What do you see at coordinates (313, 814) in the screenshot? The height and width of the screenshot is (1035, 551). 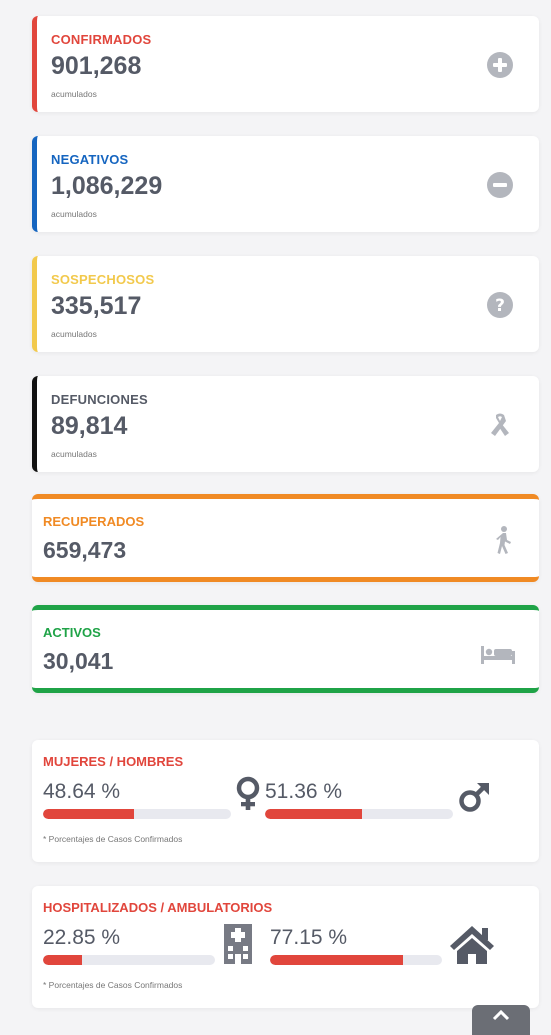 I see `male-progress-fill` at bounding box center [313, 814].